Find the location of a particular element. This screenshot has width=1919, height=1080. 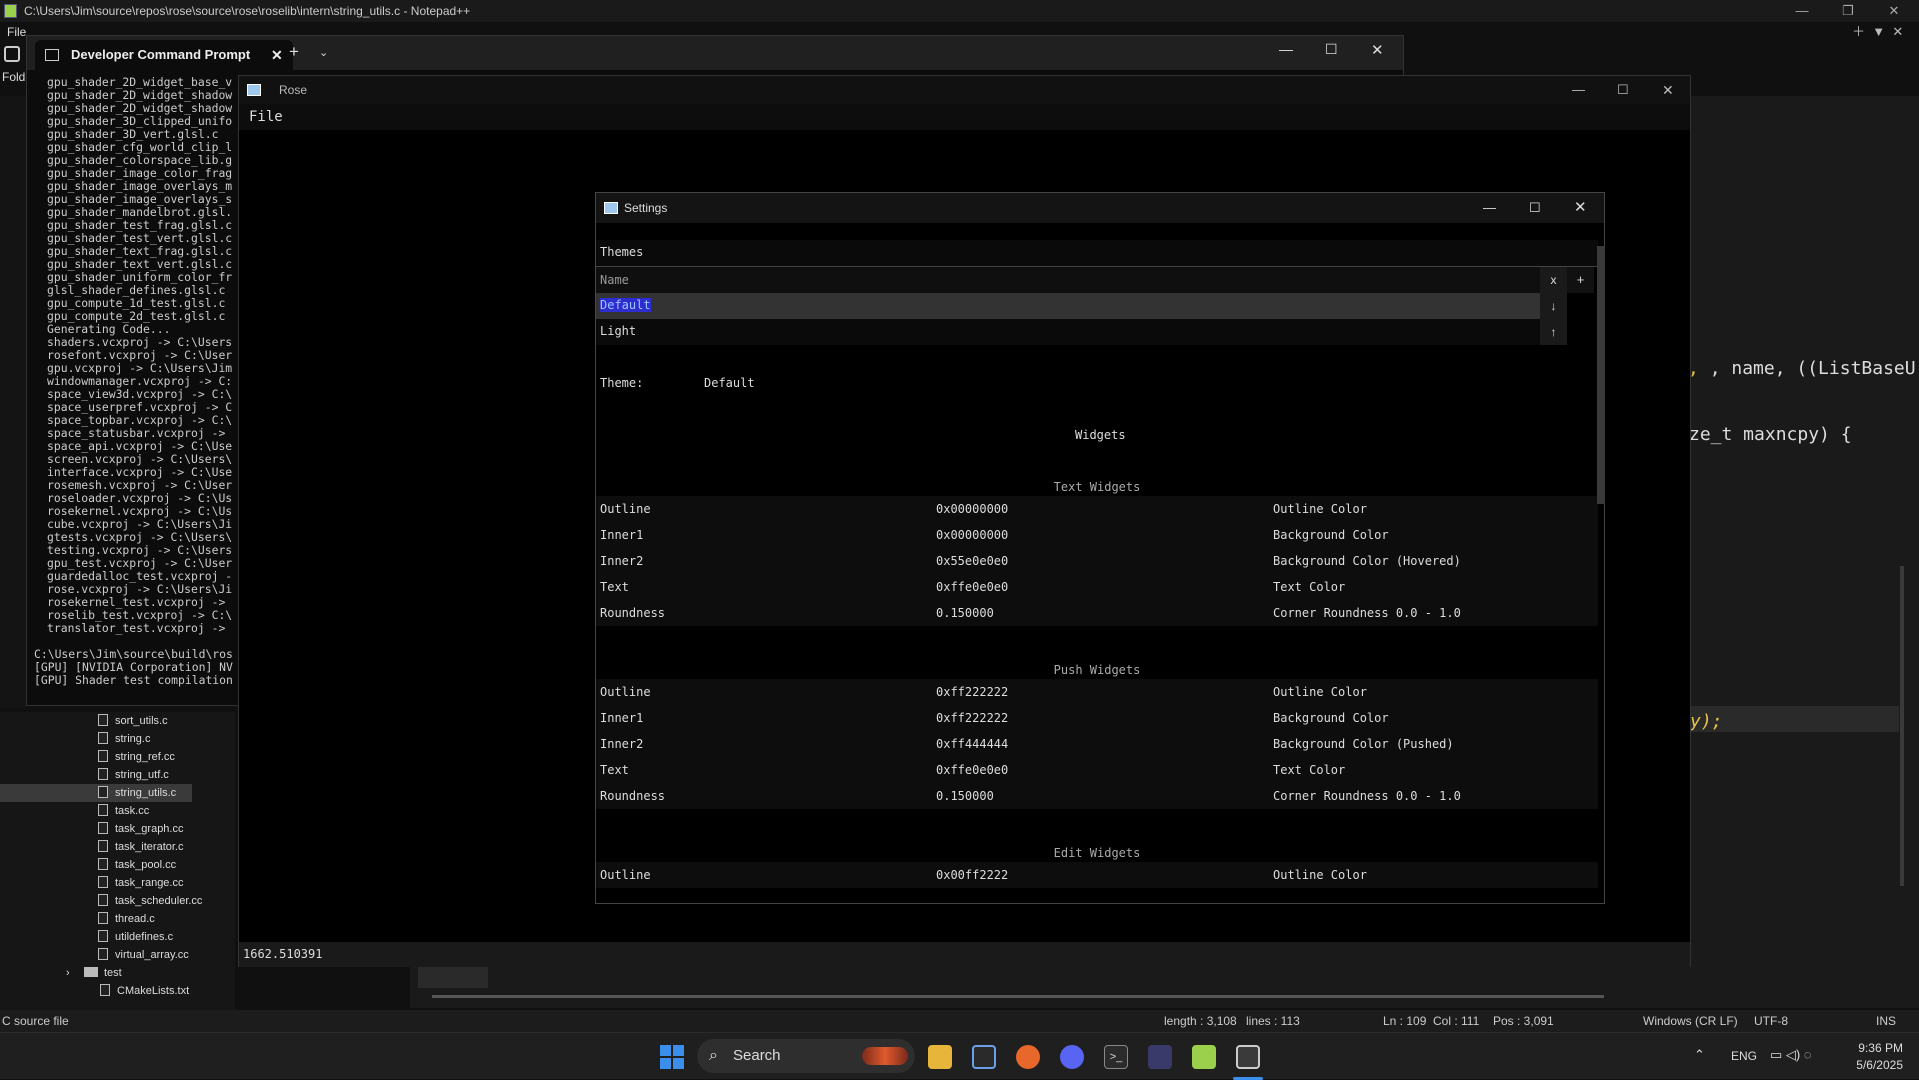

folder-icon is located at coordinates (91, 972).